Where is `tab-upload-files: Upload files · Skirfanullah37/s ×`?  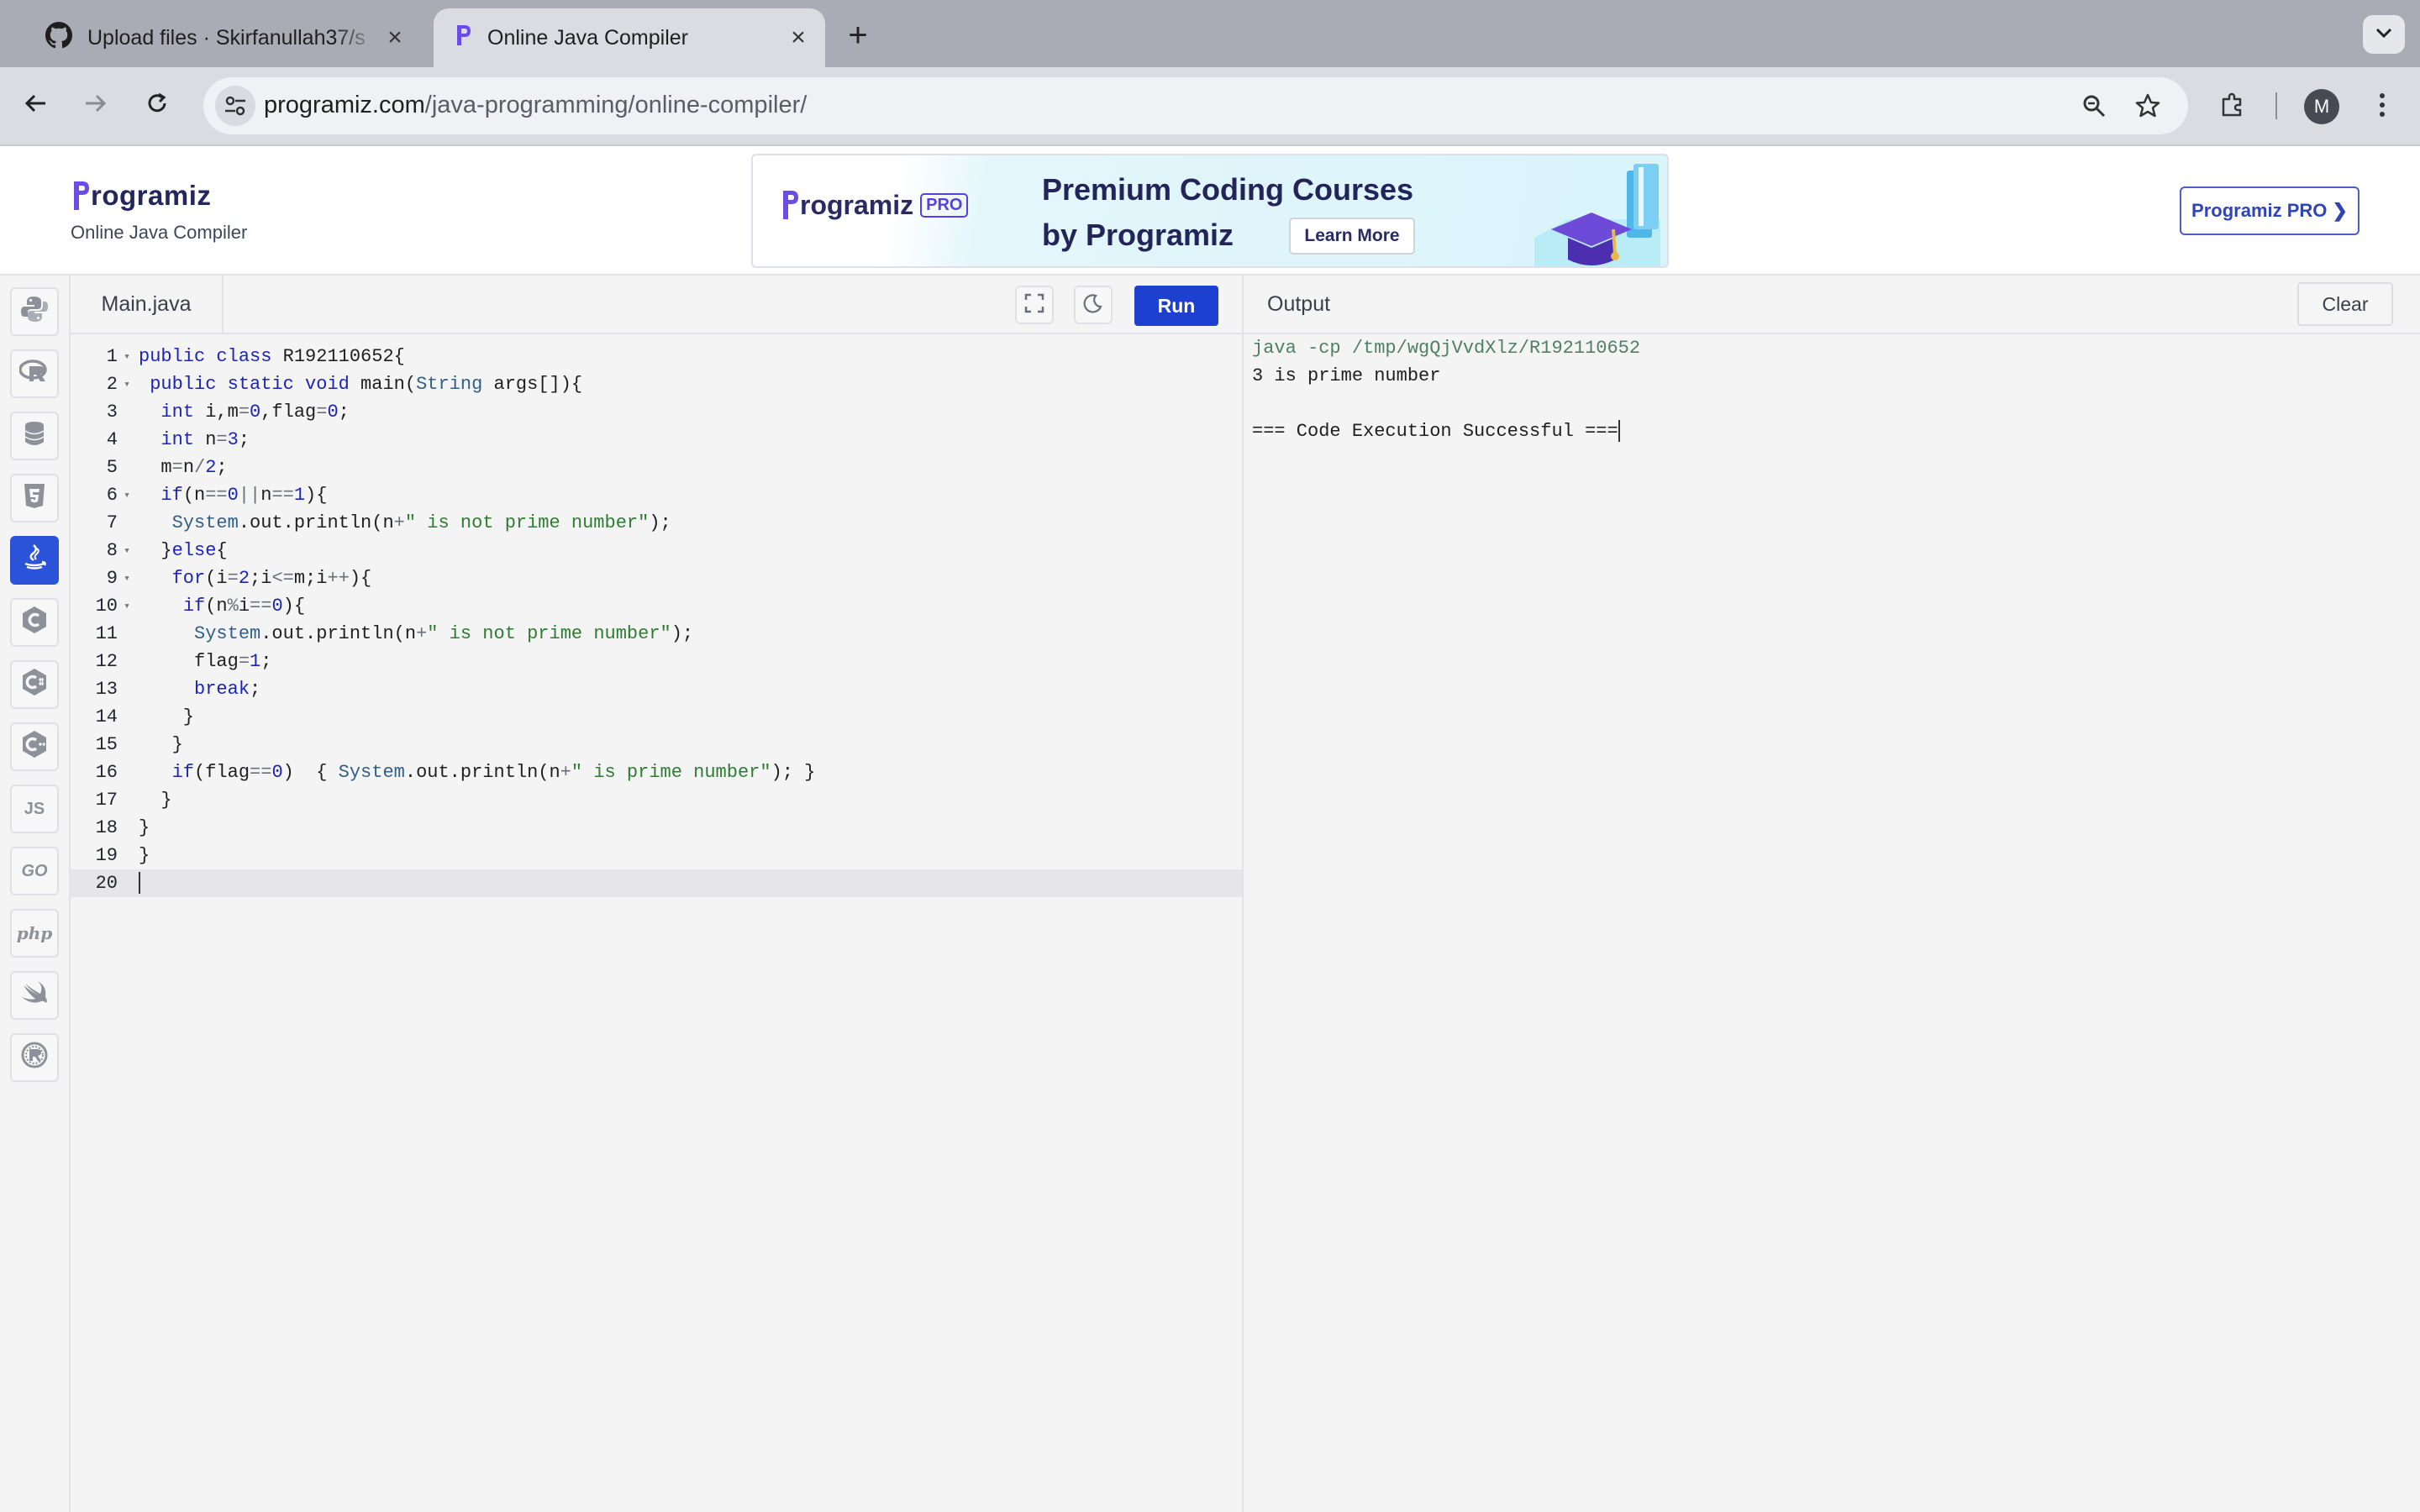 tab-upload-files: Upload files · Skirfanullah37/s × is located at coordinates (219, 37).